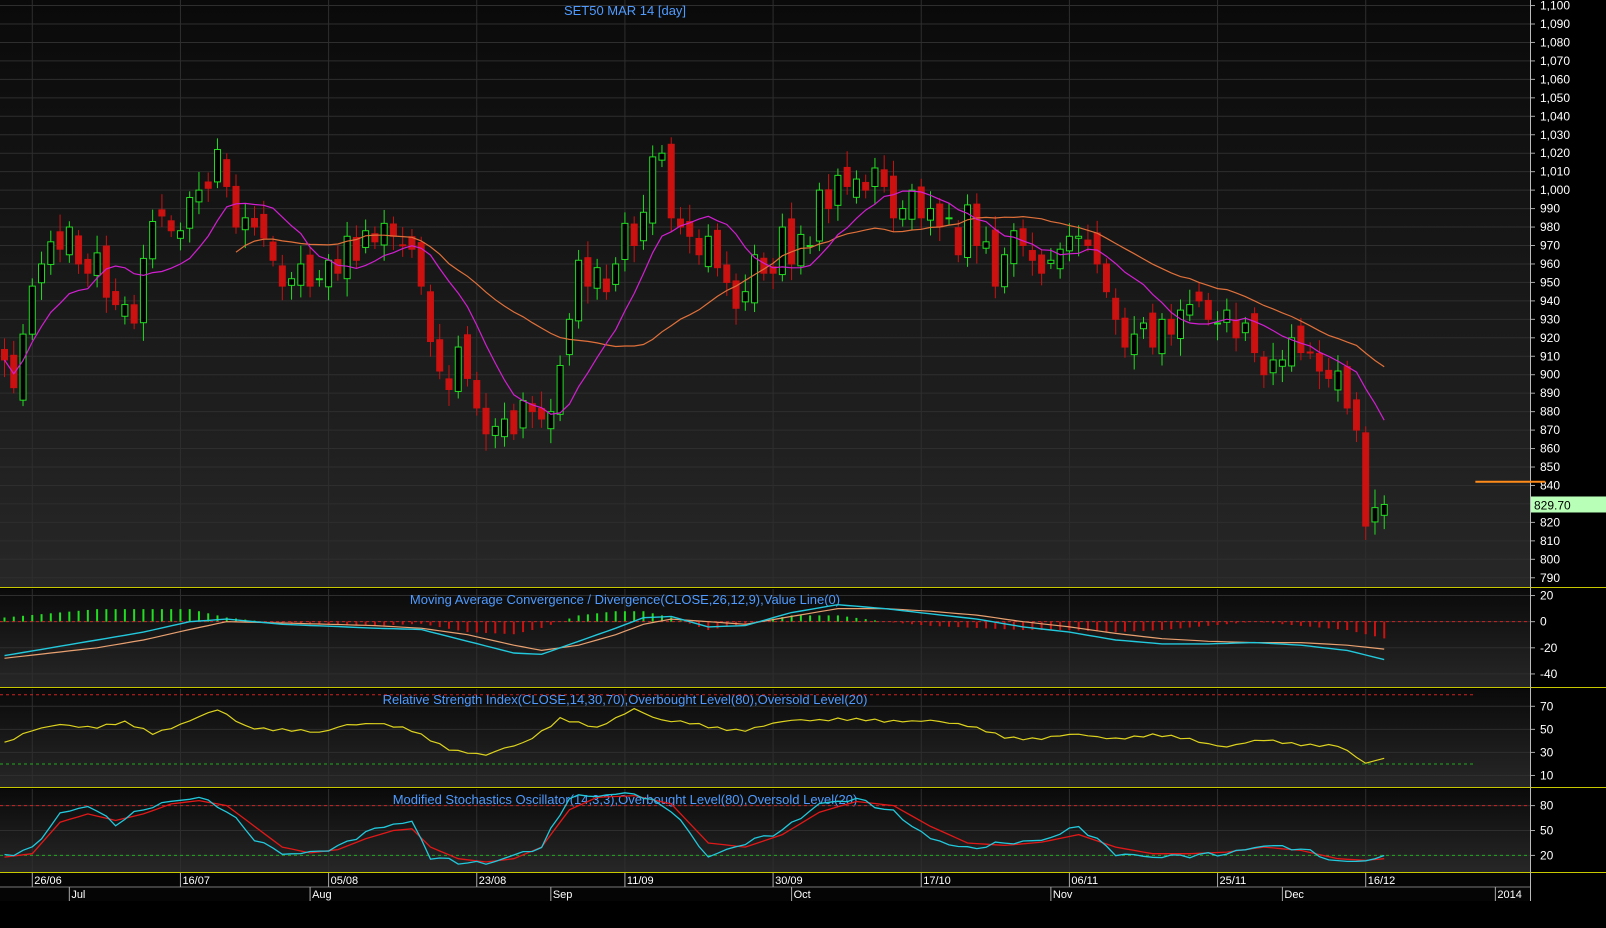 The height and width of the screenshot is (928, 1606). What do you see at coordinates (1550, 246) in the screenshot?
I see `y-tick-label: 970` at bounding box center [1550, 246].